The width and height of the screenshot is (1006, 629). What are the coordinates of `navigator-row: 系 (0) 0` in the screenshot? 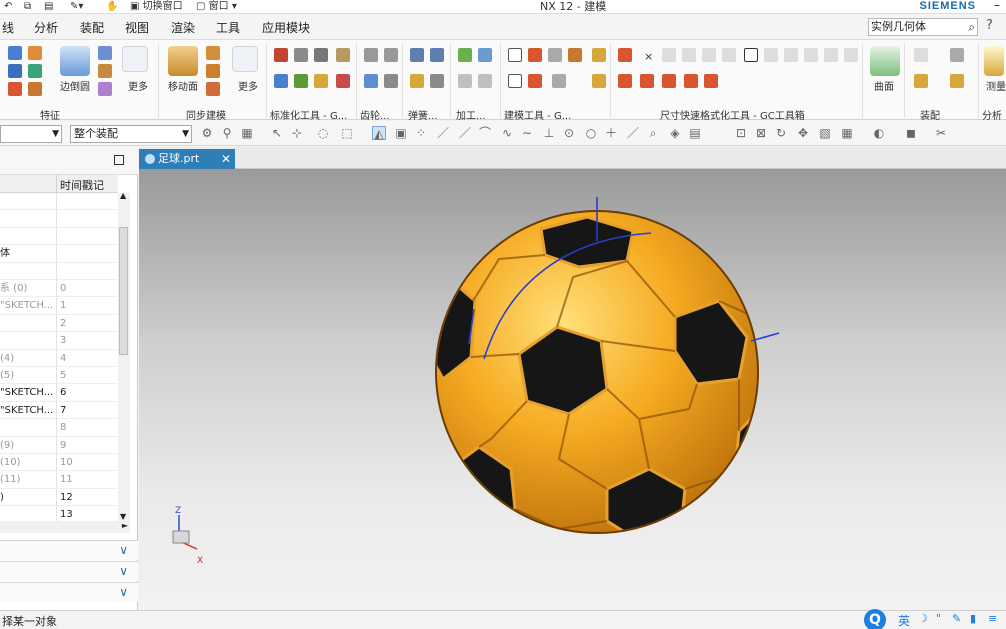 It's located at (59, 289).